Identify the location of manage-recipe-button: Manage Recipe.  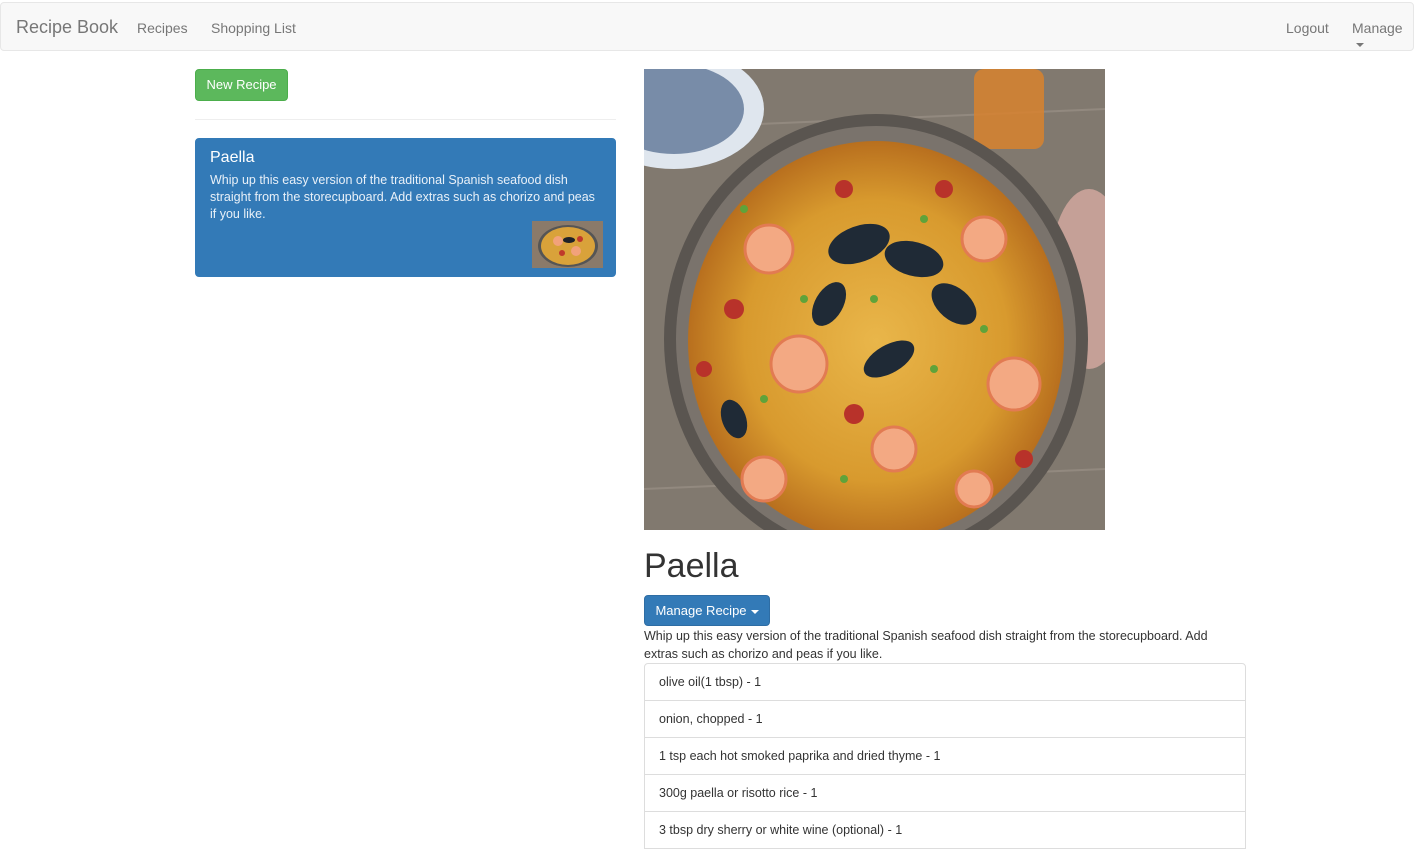
(707, 610).